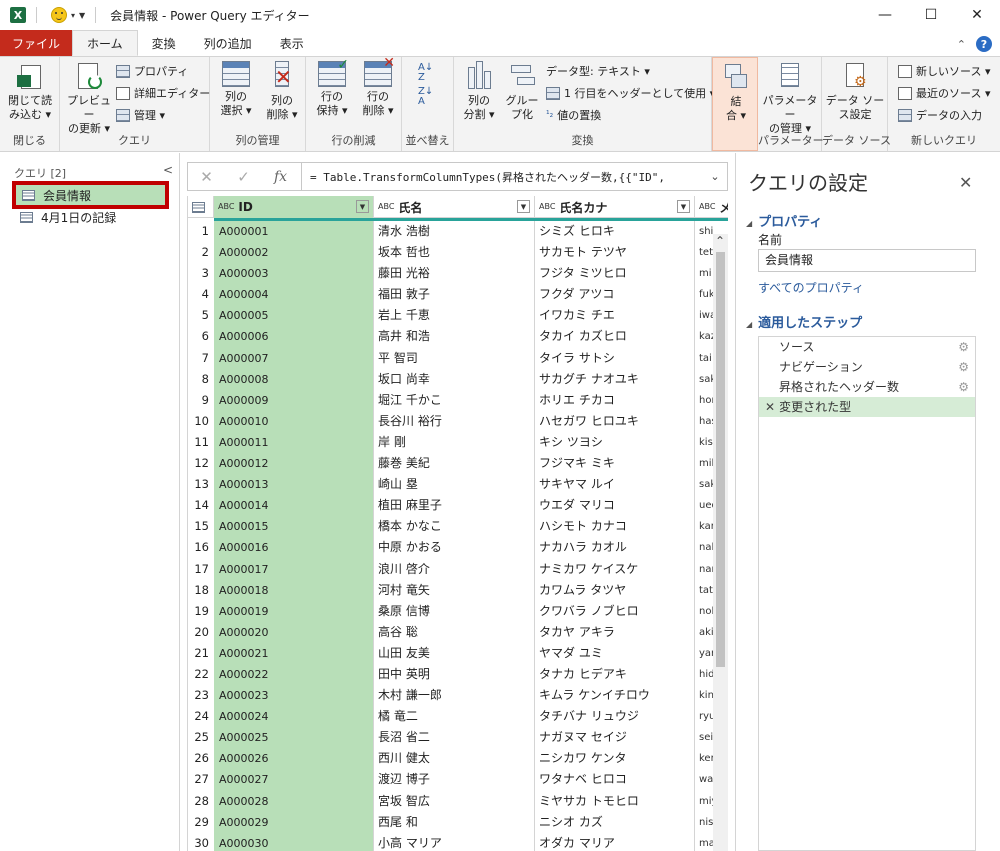 The image size is (1000, 851). What do you see at coordinates (65, 217) in the screenshot?
I see `query-item-april1-record: 4月1日の記録` at bounding box center [65, 217].